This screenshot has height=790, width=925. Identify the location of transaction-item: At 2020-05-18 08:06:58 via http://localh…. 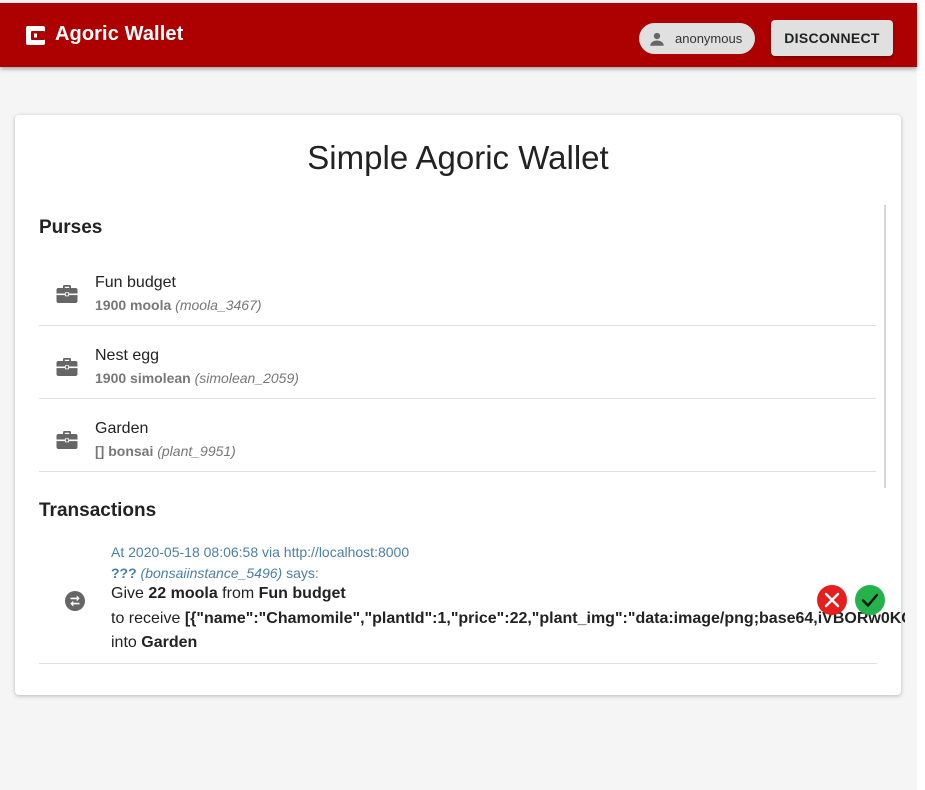
(472, 602).